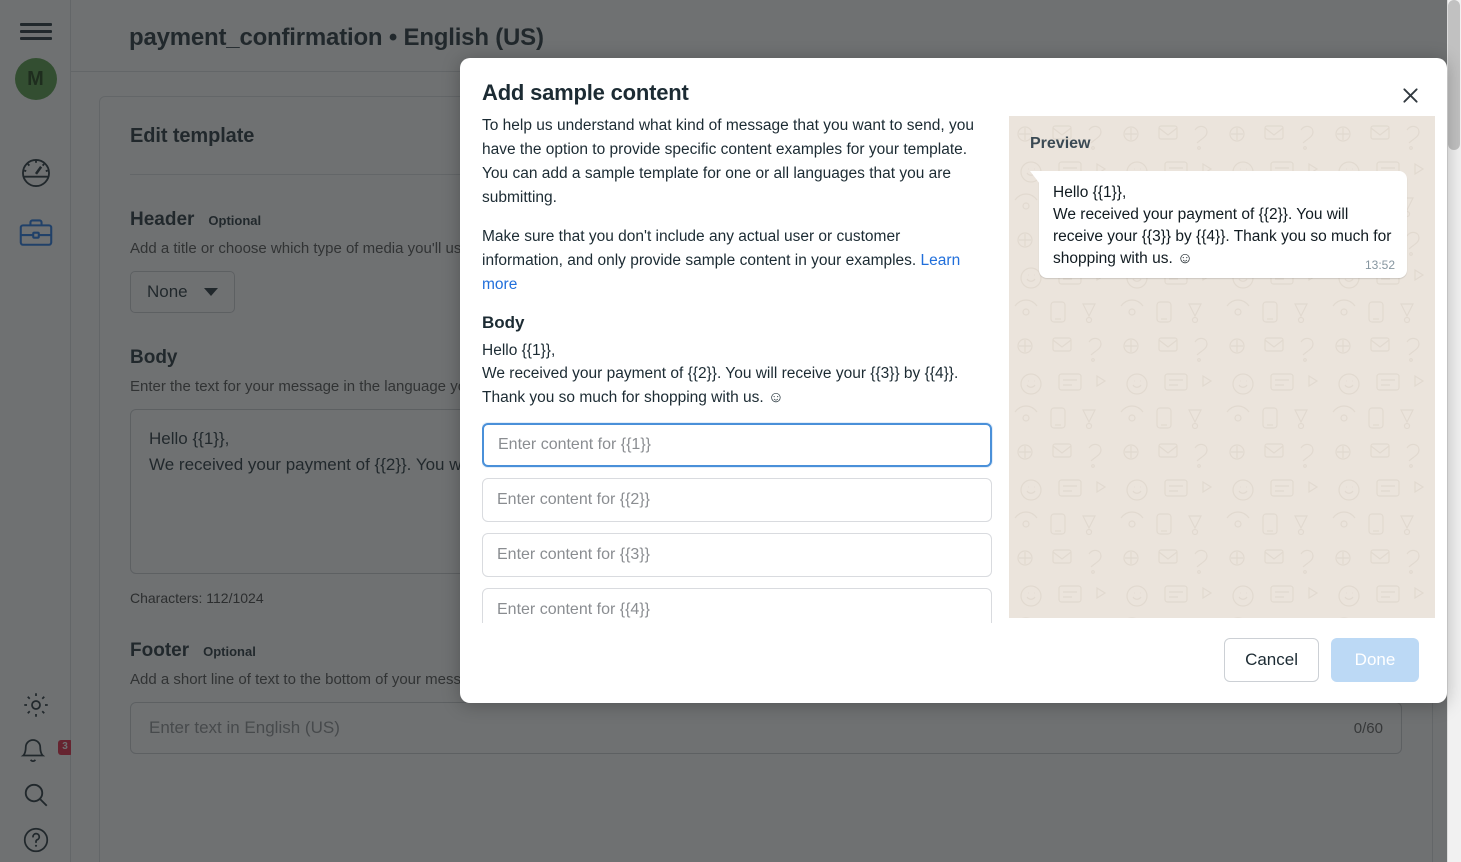 Image resolution: width=1461 pixels, height=862 pixels. I want to click on page-scrollbar, so click(1454, 431).